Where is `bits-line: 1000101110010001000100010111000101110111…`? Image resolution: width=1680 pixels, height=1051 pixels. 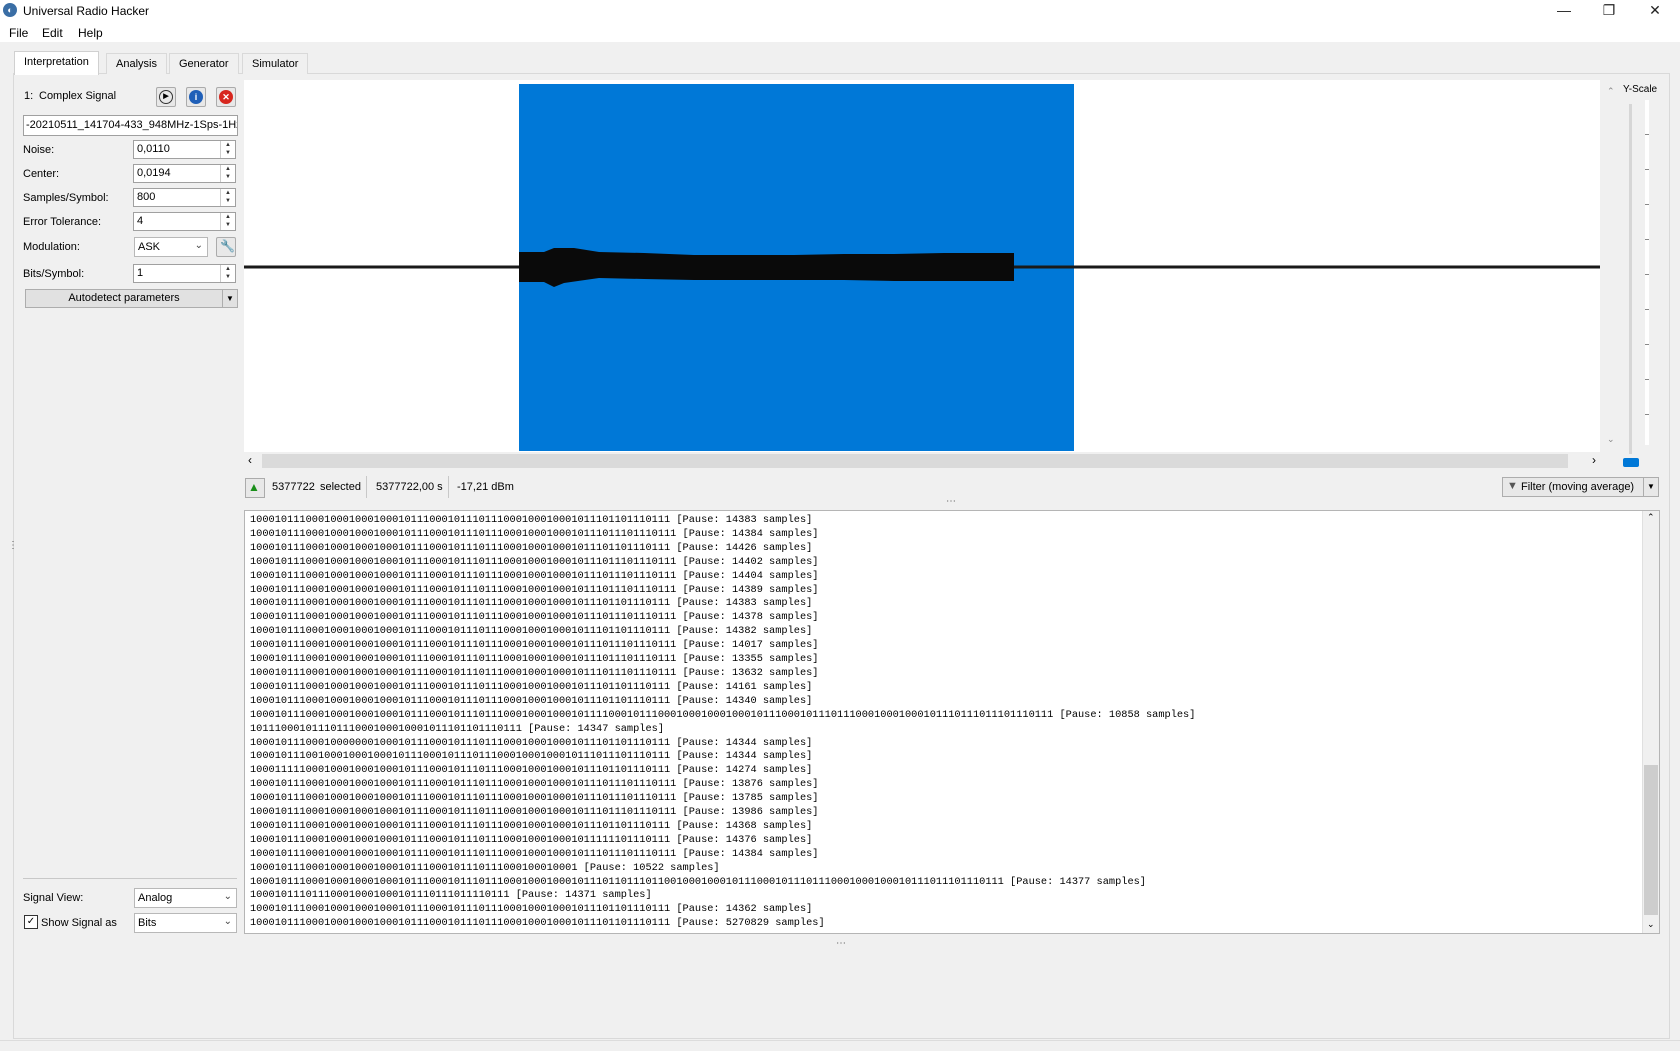
bits-line: 1000101110010001000100010111000101110111… is located at coordinates (531, 756).